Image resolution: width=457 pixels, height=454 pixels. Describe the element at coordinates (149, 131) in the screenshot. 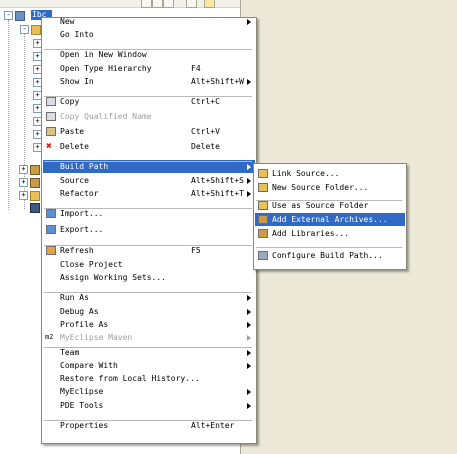

I see `menu-item-paste: Paste Ctrl+V` at that location.